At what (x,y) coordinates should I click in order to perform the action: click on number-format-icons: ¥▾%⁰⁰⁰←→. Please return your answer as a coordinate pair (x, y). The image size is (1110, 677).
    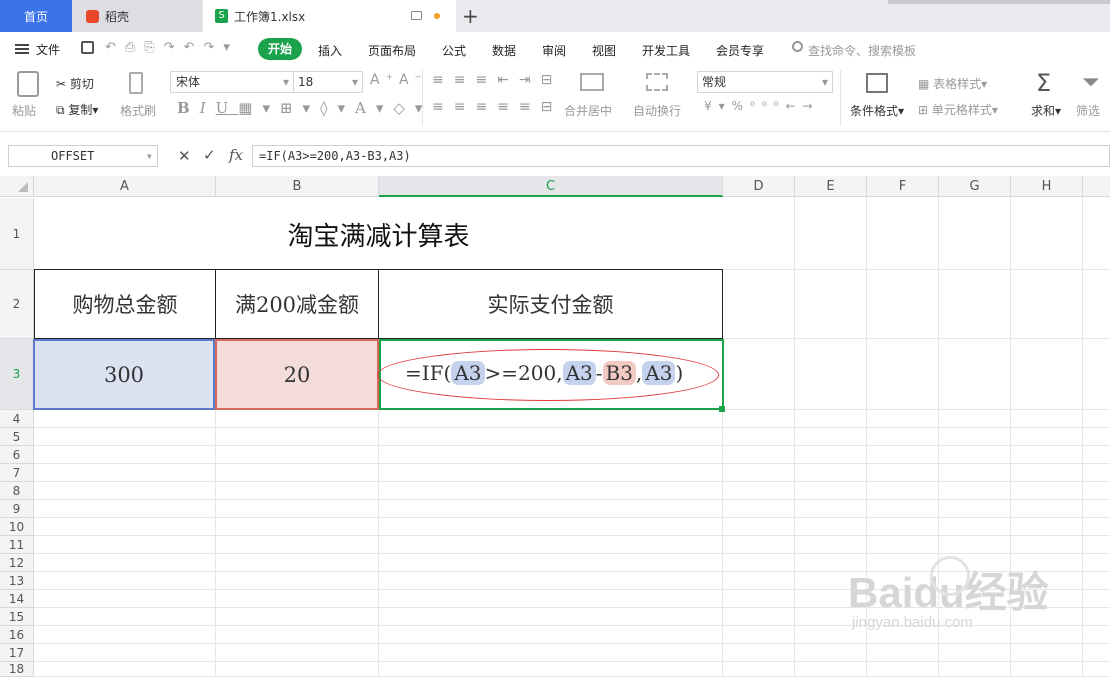
    Looking at the image, I should click on (762, 106).